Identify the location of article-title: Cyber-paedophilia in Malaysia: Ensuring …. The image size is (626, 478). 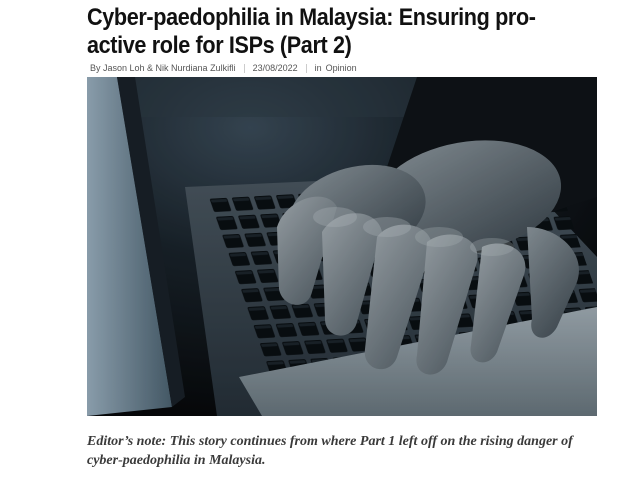
(311, 31).